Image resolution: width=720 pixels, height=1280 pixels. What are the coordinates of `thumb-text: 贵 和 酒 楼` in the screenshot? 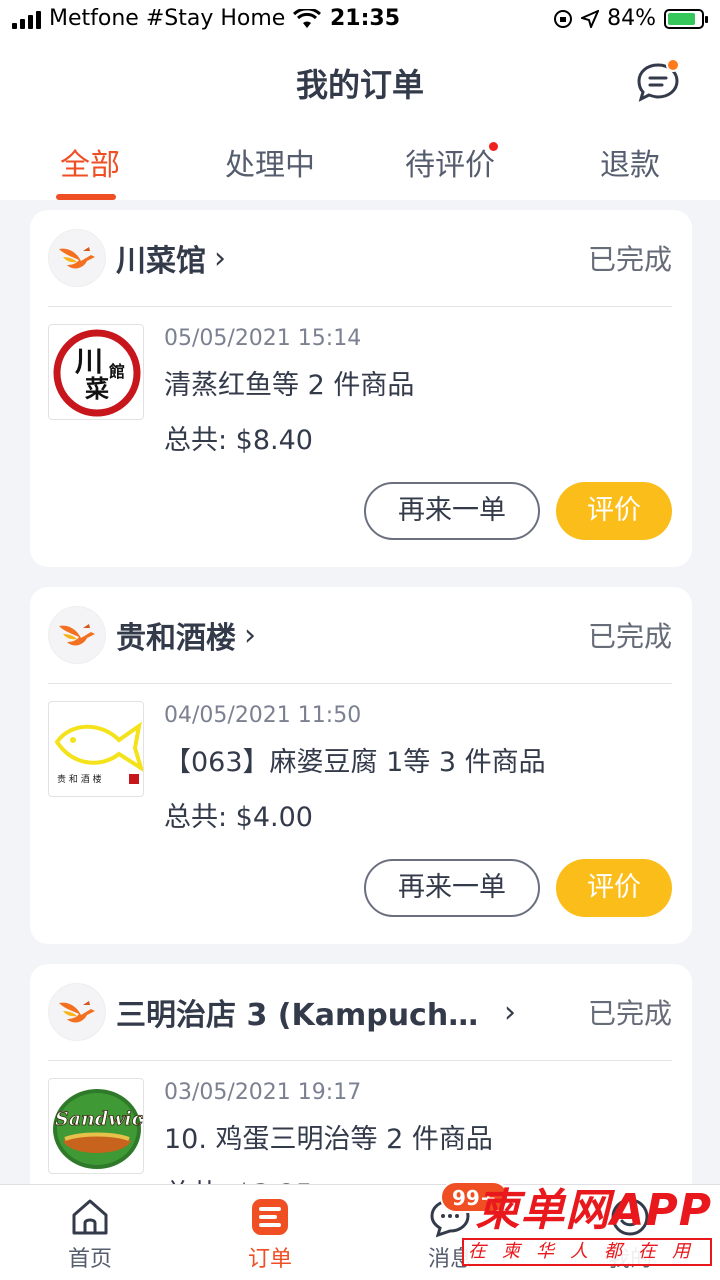 It's located at (79, 779).